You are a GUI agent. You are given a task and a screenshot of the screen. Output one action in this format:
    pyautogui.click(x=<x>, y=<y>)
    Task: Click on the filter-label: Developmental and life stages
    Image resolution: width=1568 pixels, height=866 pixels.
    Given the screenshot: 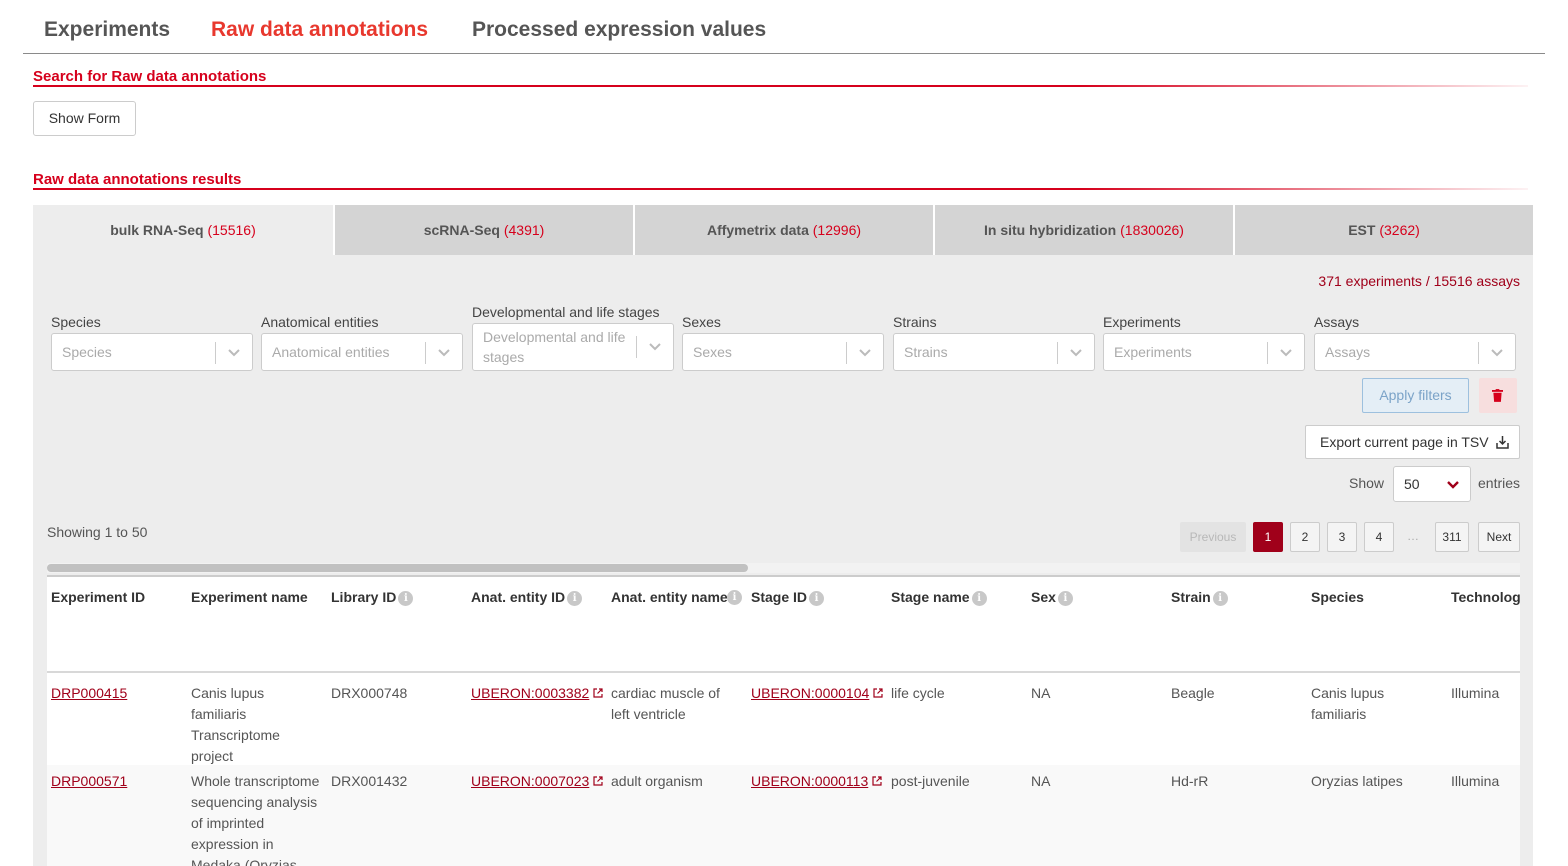 What is the action you would take?
    pyautogui.click(x=566, y=312)
    